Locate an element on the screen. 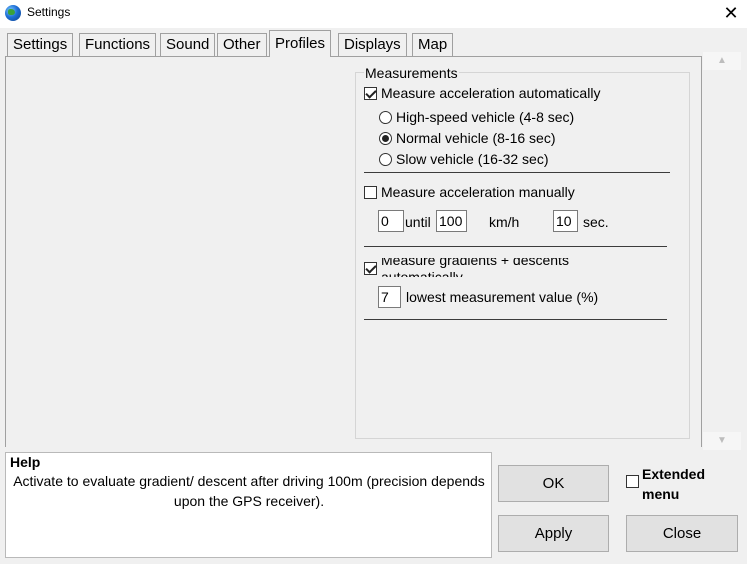 Image resolution: width=747 pixels, height=564 pixels. kmh-label: km/h is located at coordinates (504, 222).